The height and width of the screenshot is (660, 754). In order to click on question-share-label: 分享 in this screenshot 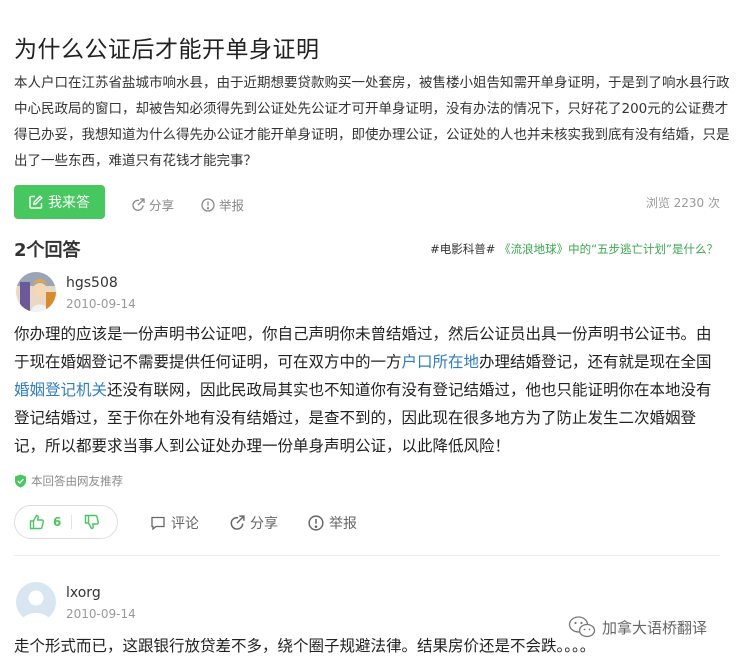, I will do `click(162, 205)`.